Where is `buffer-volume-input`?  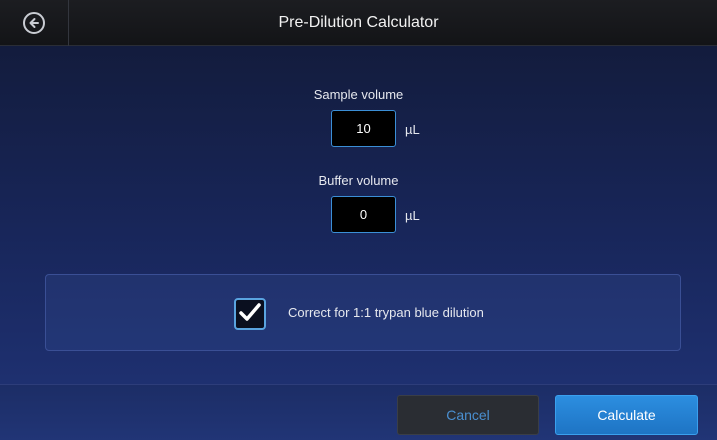
buffer-volume-input is located at coordinates (363, 214).